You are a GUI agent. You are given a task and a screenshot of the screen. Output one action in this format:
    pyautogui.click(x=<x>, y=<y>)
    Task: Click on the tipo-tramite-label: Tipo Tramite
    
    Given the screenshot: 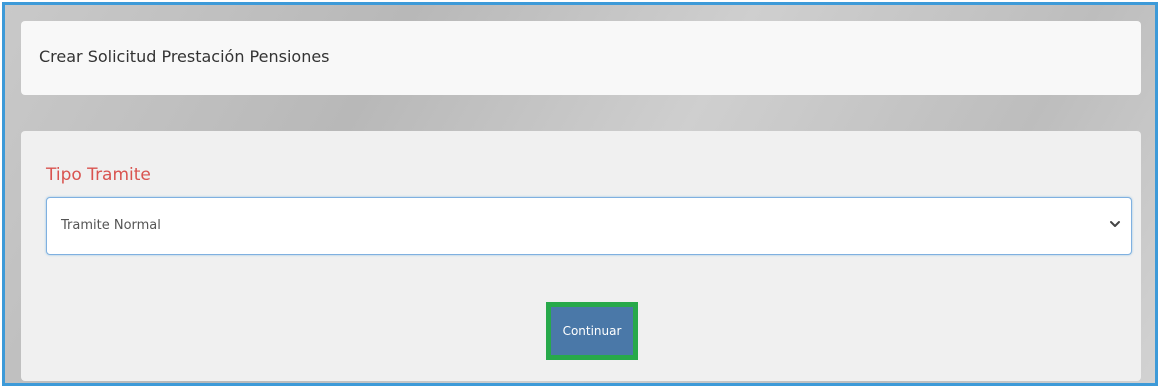 What is the action you would take?
    pyautogui.click(x=98, y=175)
    